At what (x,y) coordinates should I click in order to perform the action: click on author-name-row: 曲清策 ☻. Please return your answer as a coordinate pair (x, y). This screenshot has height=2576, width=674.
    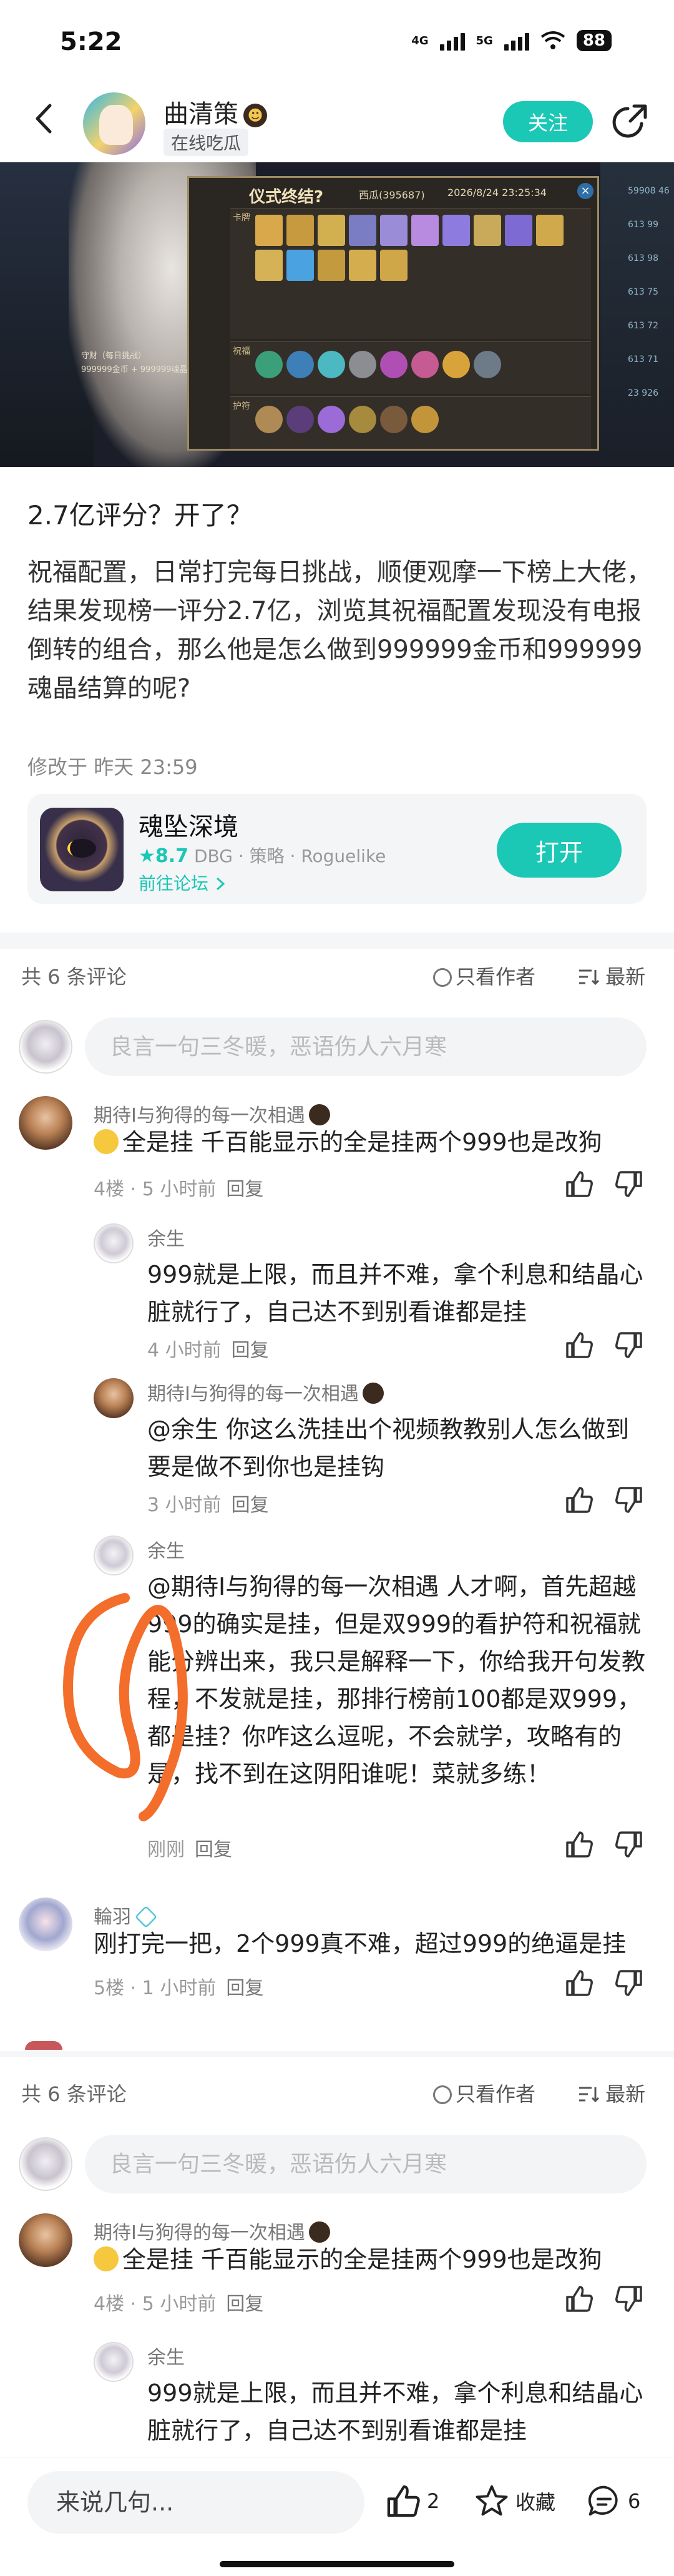
    Looking at the image, I should click on (215, 112).